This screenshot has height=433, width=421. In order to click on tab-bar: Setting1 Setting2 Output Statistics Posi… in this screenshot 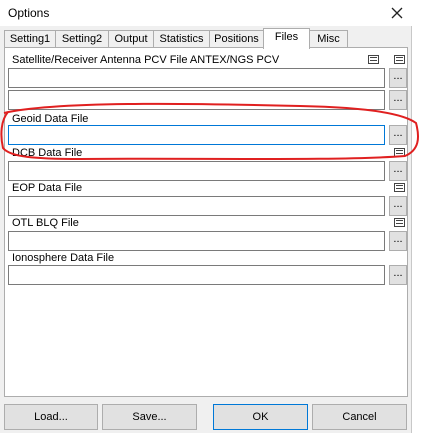, I will do `click(206, 38)`.